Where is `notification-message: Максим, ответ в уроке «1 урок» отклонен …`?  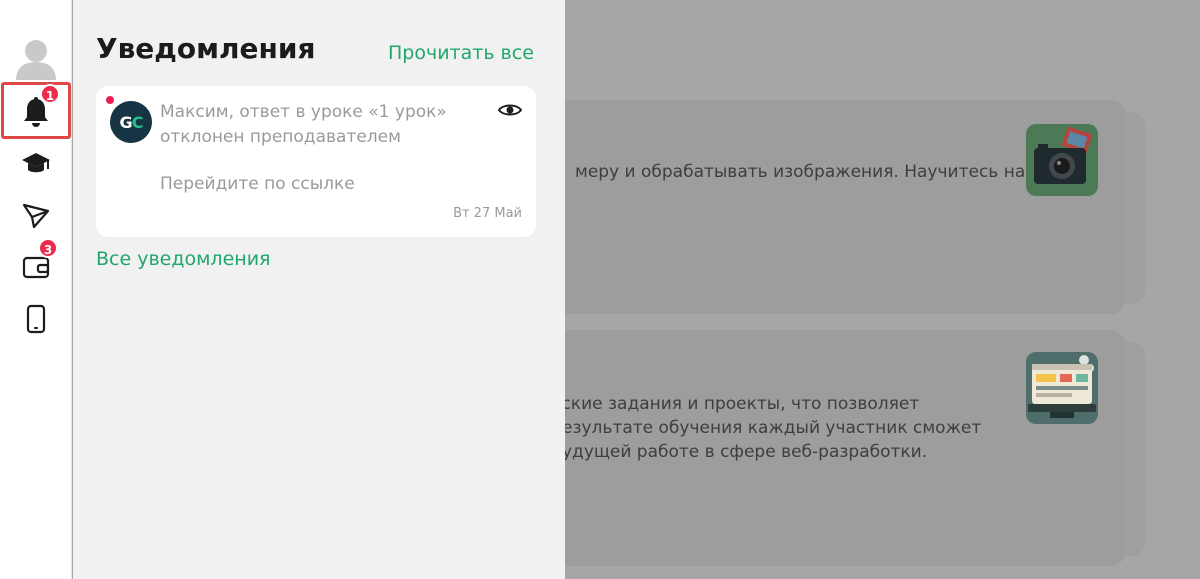 notification-message: Максим, ответ в уроке «1 урок» отклонен … is located at coordinates (303, 124).